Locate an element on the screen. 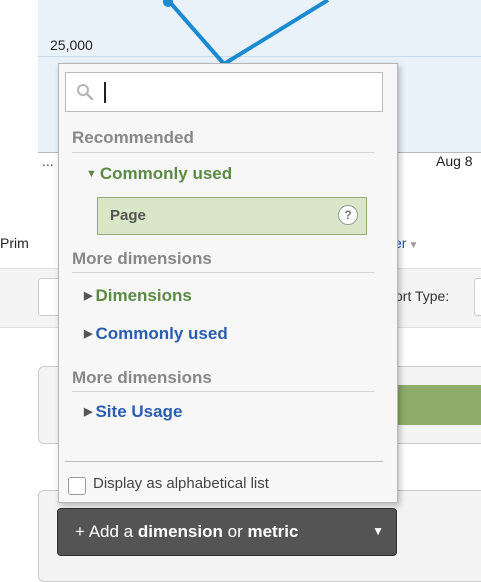 Image resolution: width=481 pixels, height=582 pixels. add-button-dimension: dimension is located at coordinates (180, 531).